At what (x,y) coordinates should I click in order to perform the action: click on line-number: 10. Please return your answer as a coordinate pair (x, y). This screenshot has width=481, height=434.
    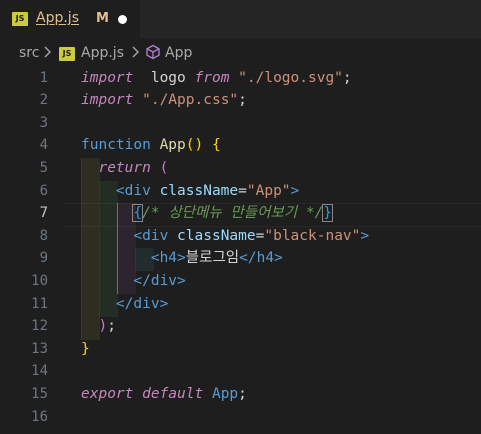
    Looking at the image, I should click on (39, 280).